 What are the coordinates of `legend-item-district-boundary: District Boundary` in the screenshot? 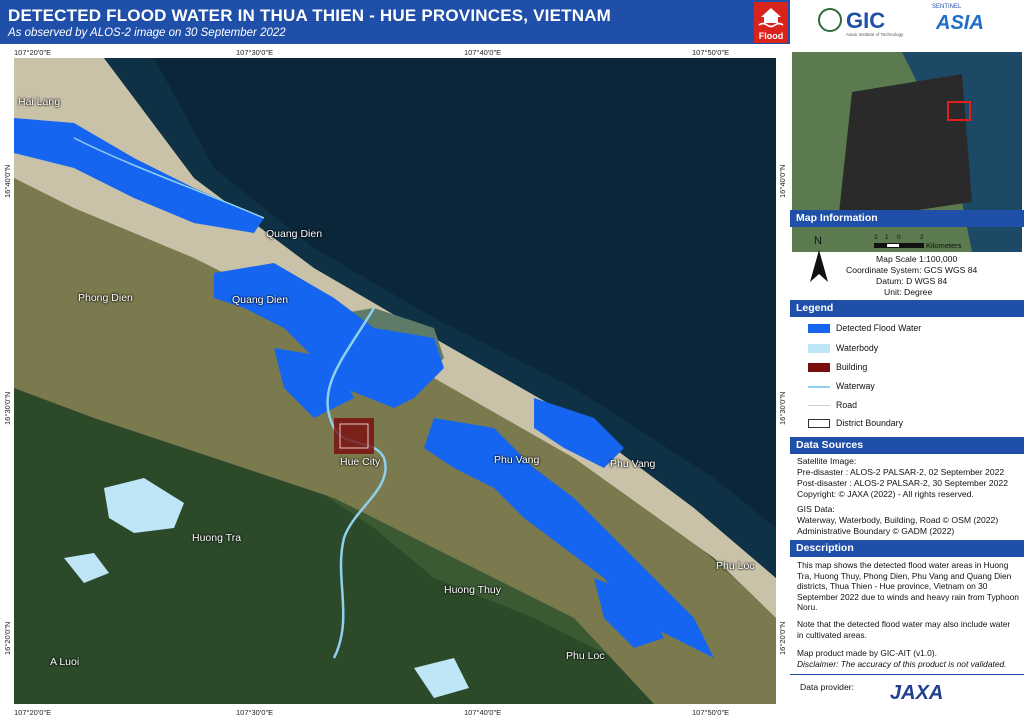 It's located at (913, 424).